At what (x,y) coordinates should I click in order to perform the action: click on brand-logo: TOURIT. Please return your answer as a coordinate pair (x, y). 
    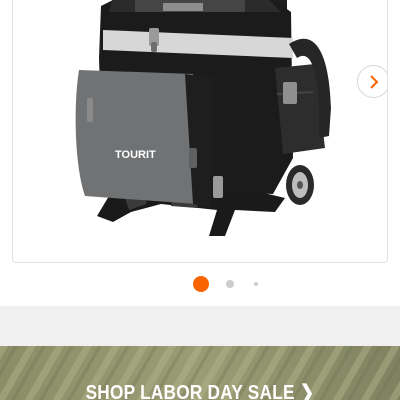
    Looking at the image, I should click on (135, 155).